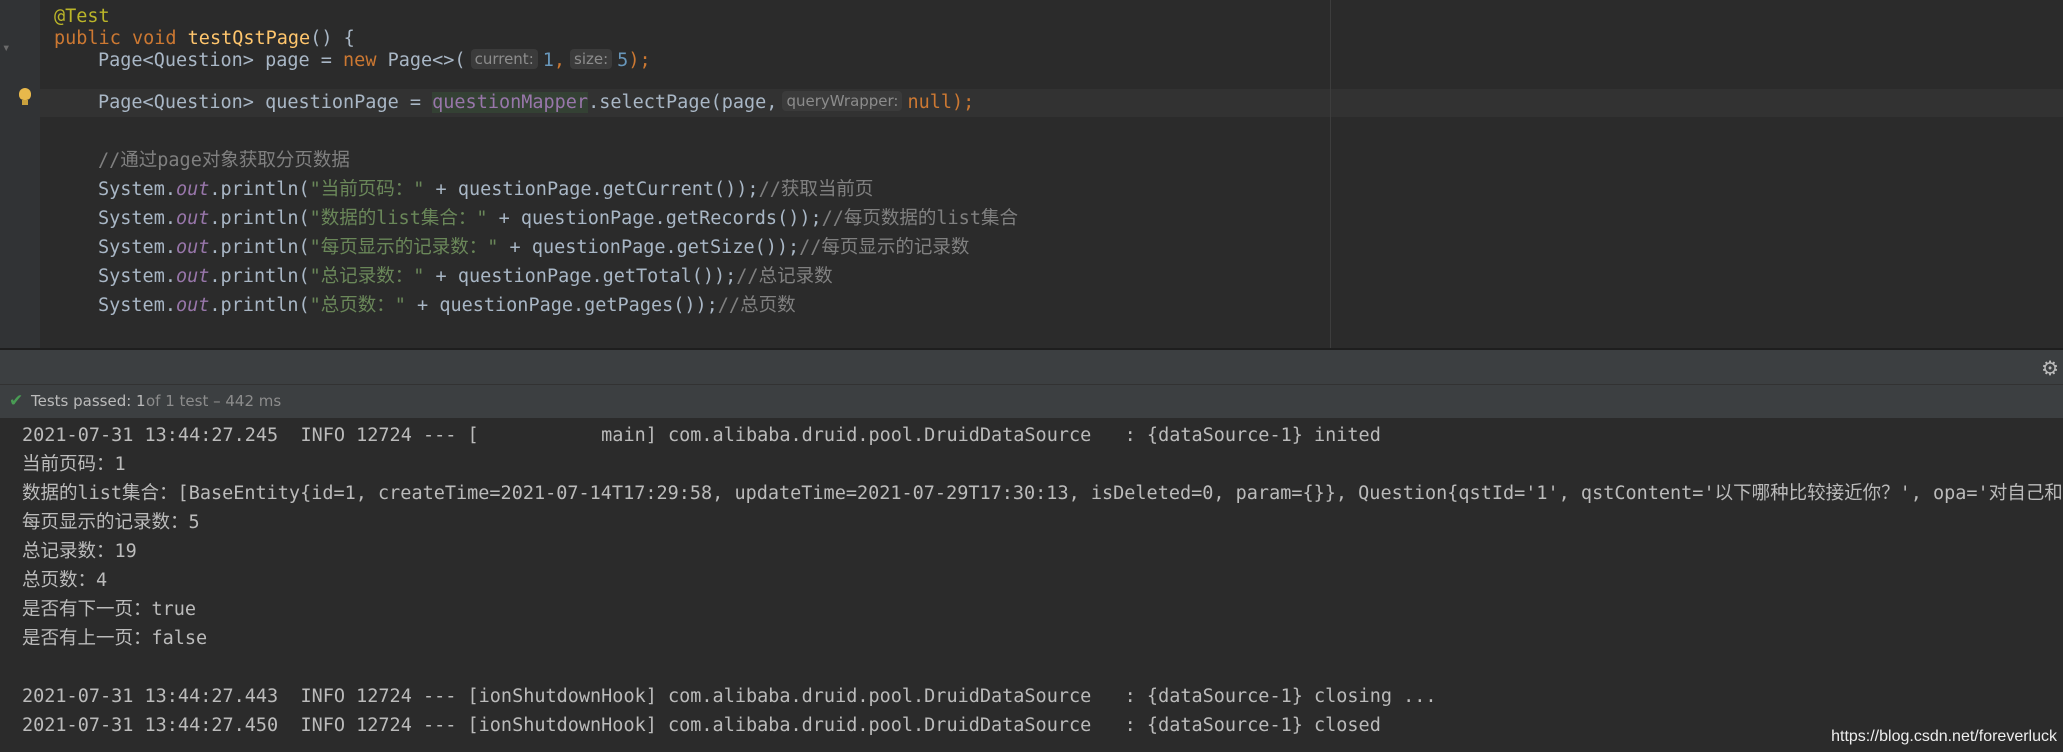  I want to click on param-hint-current: current:, so click(504, 59).